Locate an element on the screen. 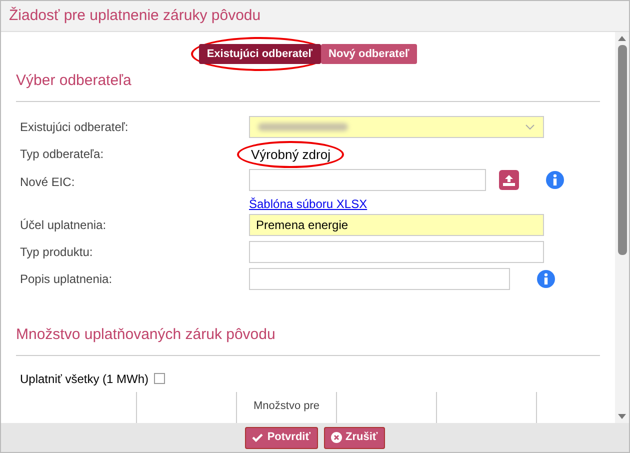  field-label: Typ odberateľa: is located at coordinates (62, 155).